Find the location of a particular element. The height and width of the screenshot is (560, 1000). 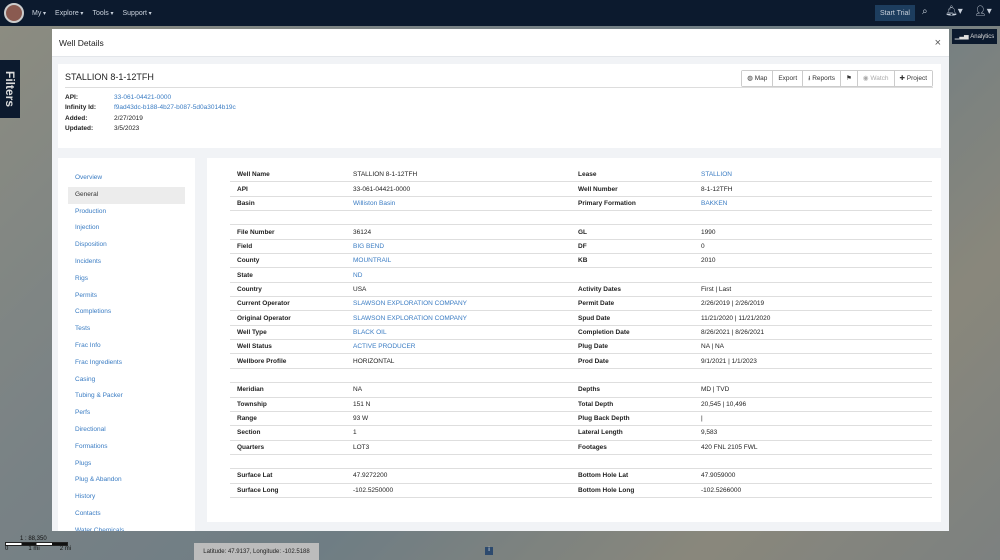

well-name-title: STALLION 8-1-12TFH is located at coordinates (109, 77).